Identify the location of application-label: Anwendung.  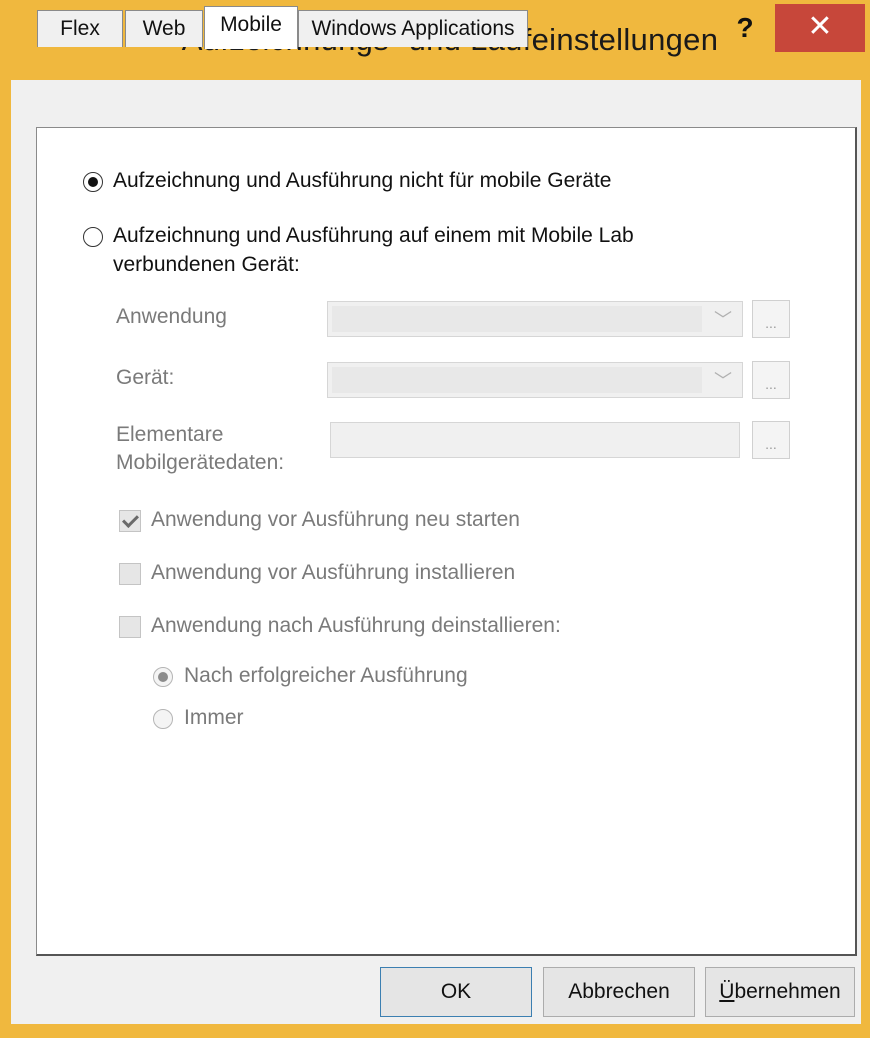
(171, 316).